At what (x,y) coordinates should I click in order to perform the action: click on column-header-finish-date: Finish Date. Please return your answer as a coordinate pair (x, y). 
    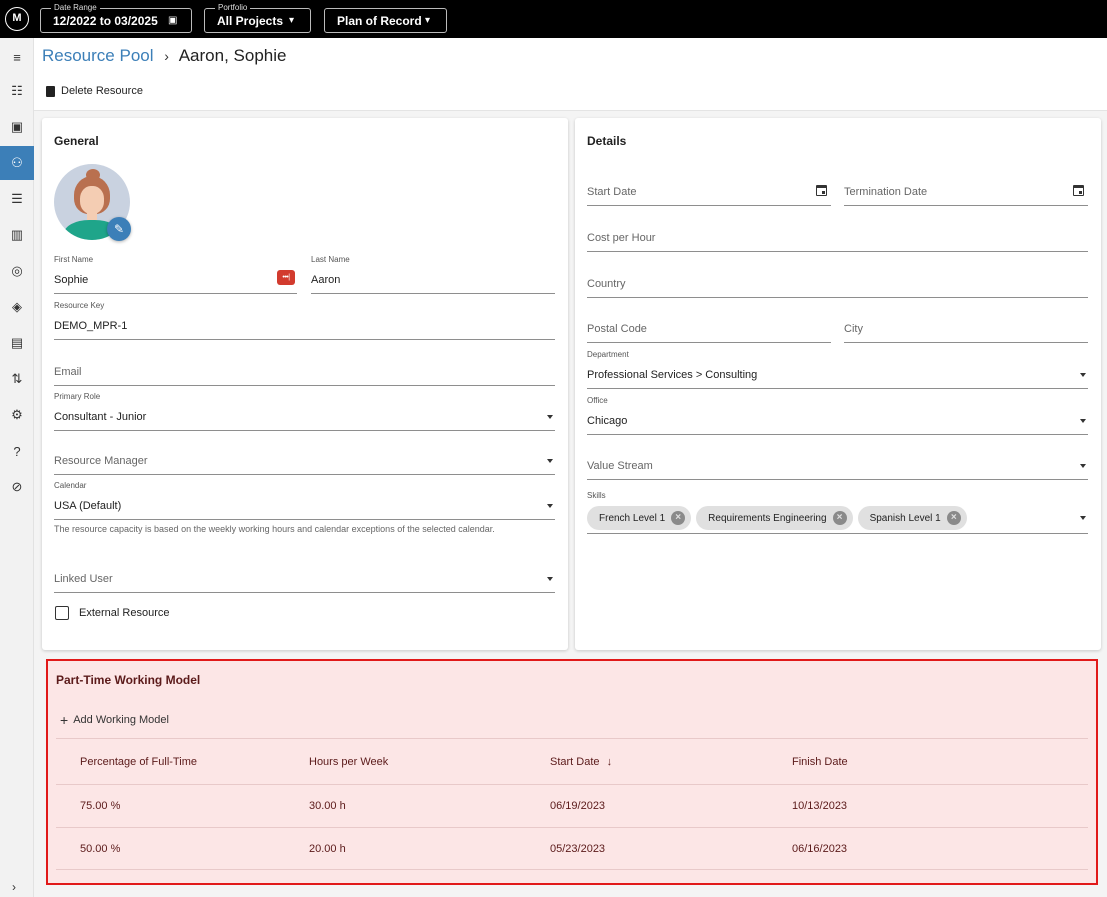
    Looking at the image, I should click on (820, 762).